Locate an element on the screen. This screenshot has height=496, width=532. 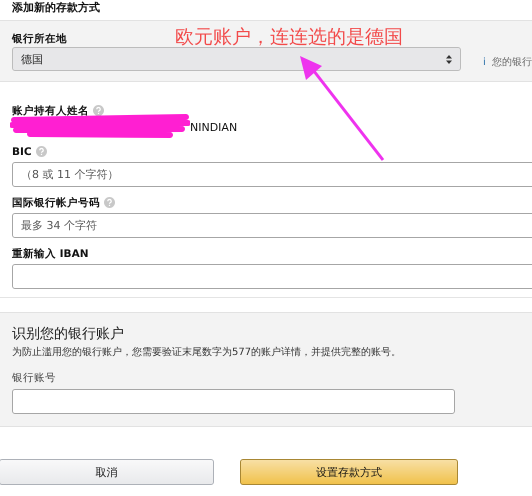
section-description: 为防止滥用您的银行账户，您需要验证末尾数字为577的账户详情，并提供完整的账号。 is located at coordinates (207, 352).